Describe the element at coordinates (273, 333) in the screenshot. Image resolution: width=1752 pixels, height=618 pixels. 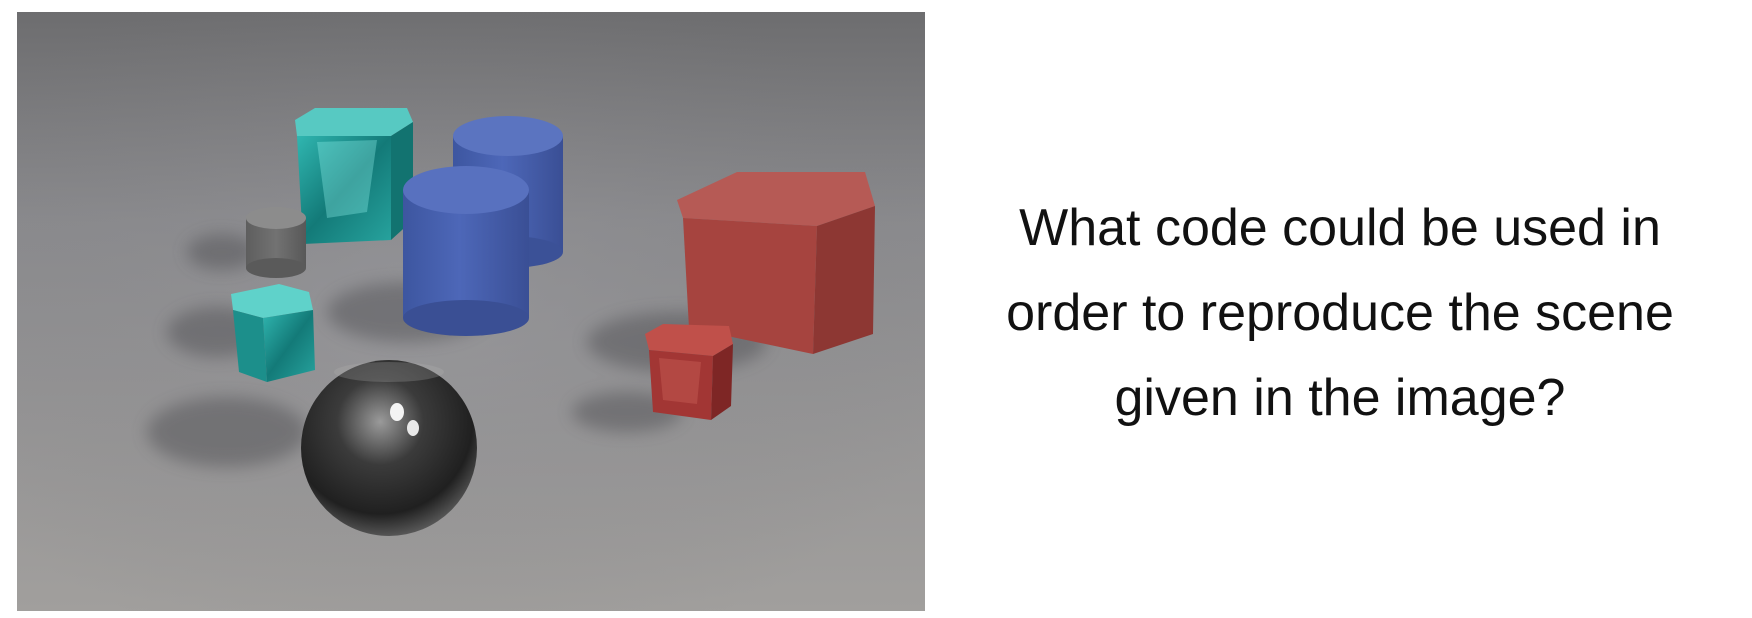
I see `small-cyan-metal-cube` at that location.